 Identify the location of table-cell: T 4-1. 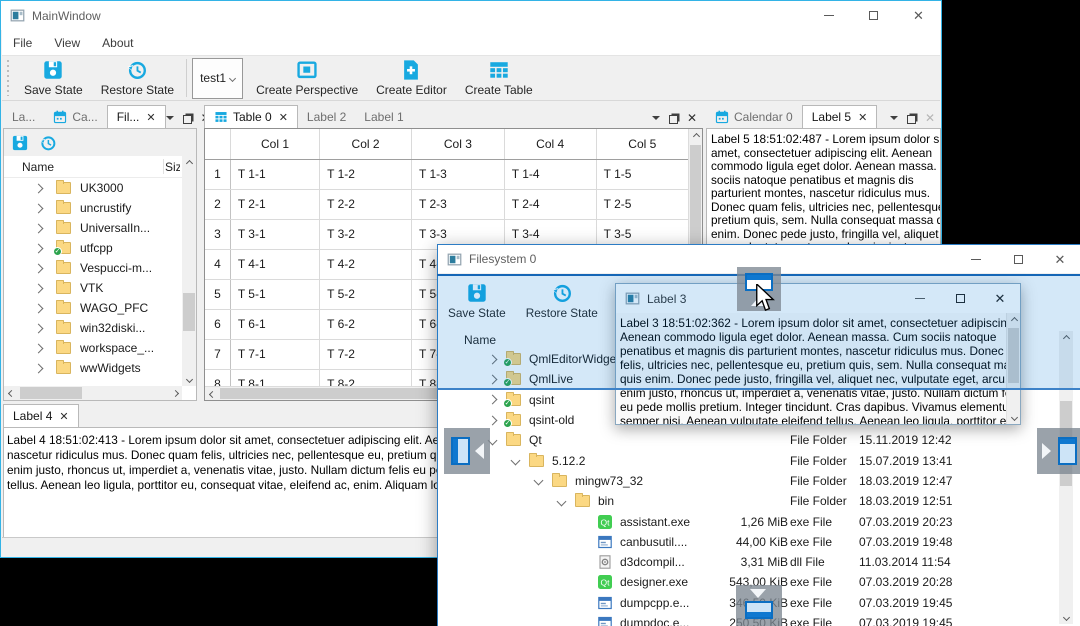
(275, 264).